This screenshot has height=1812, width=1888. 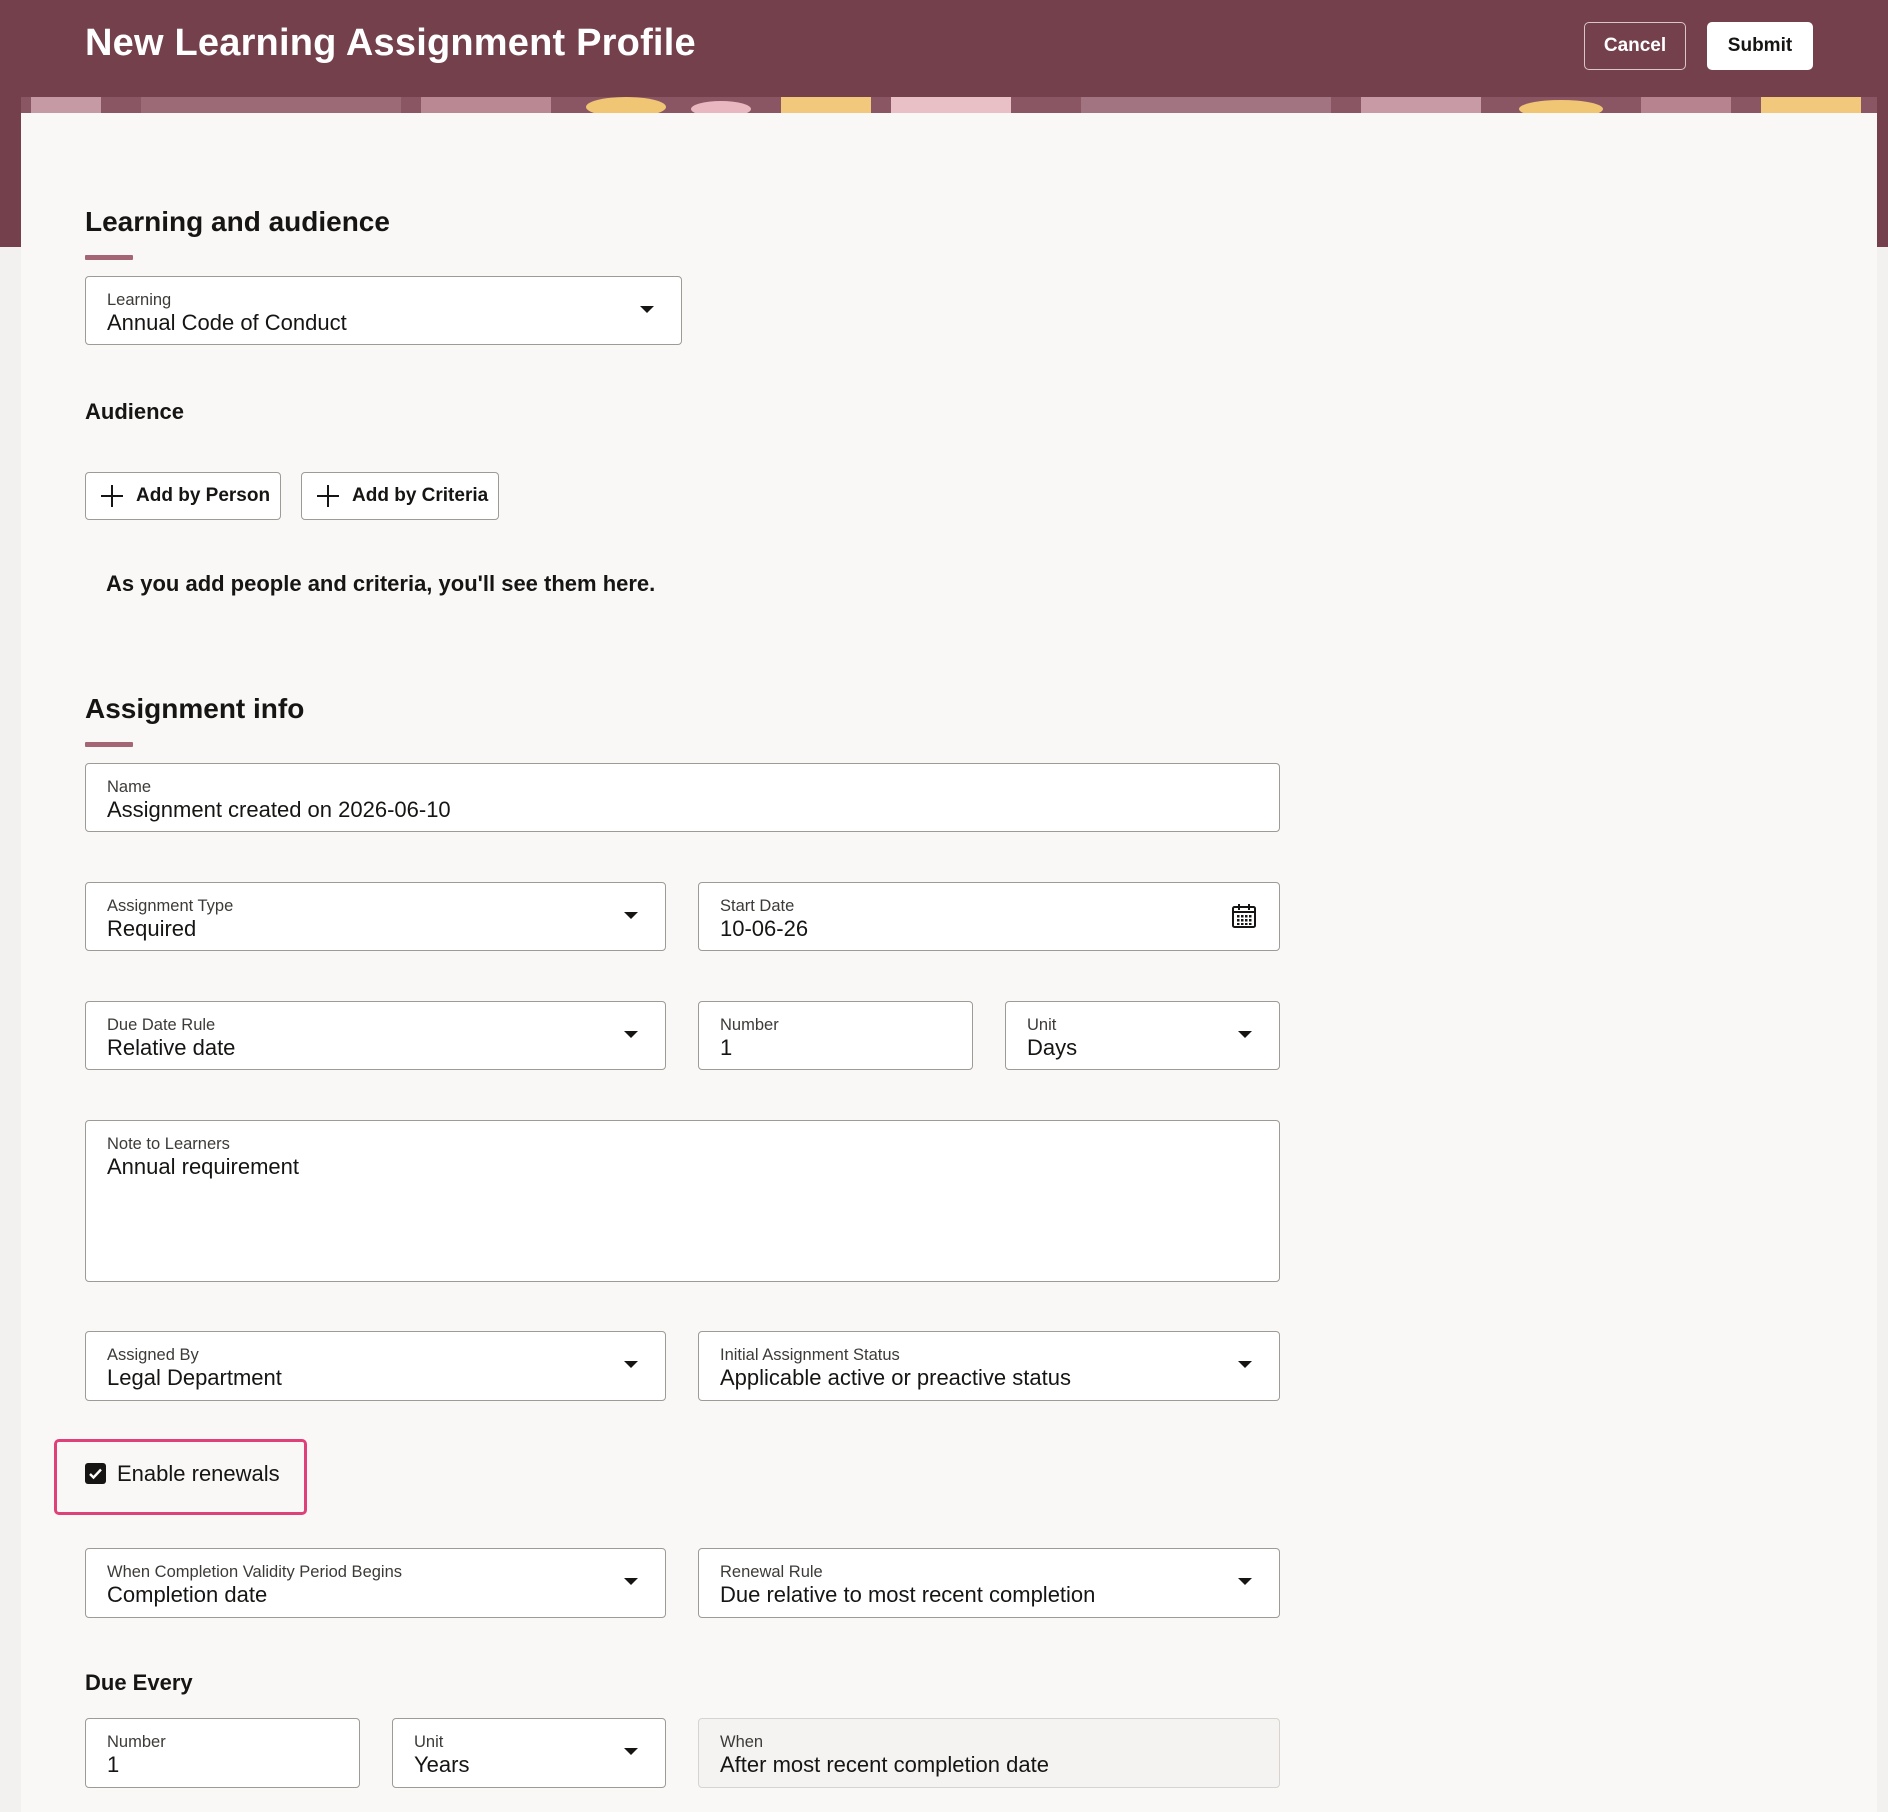 What do you see at coordinates (227, 322) in the screenshot?
I see `learning-value: Annual Code of Conduct` at bounding box center [227, 322].